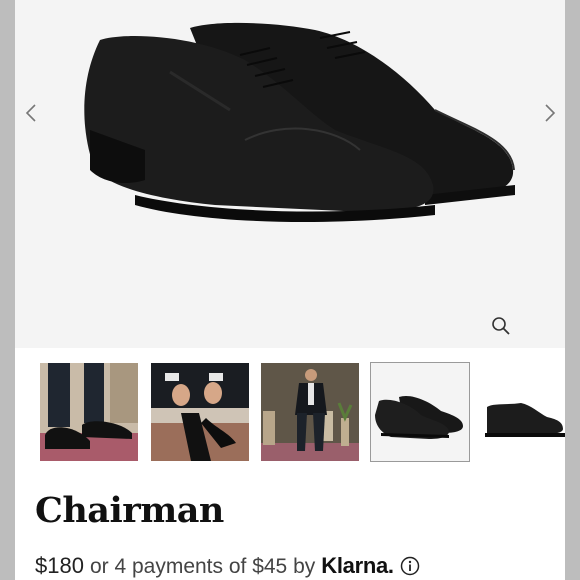  I want to click on gallery-prev-button, so click(31, 113).